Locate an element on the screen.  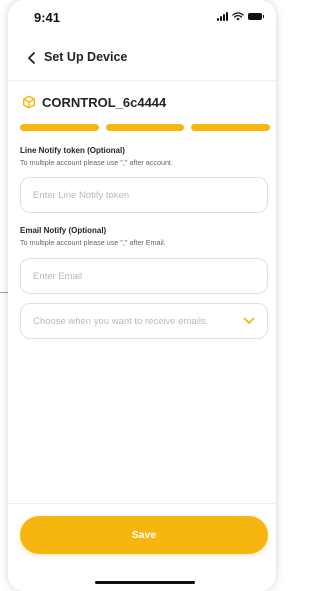
device-info: CORNTROL_6c4444 is located at coordinates (94, 102).